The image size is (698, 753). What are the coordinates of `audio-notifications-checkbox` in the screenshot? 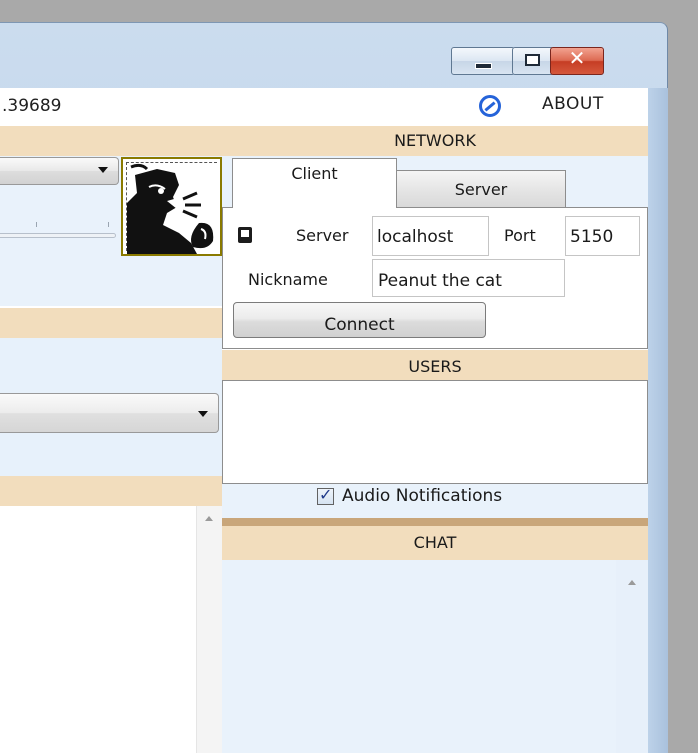 It's located at (325, 495).